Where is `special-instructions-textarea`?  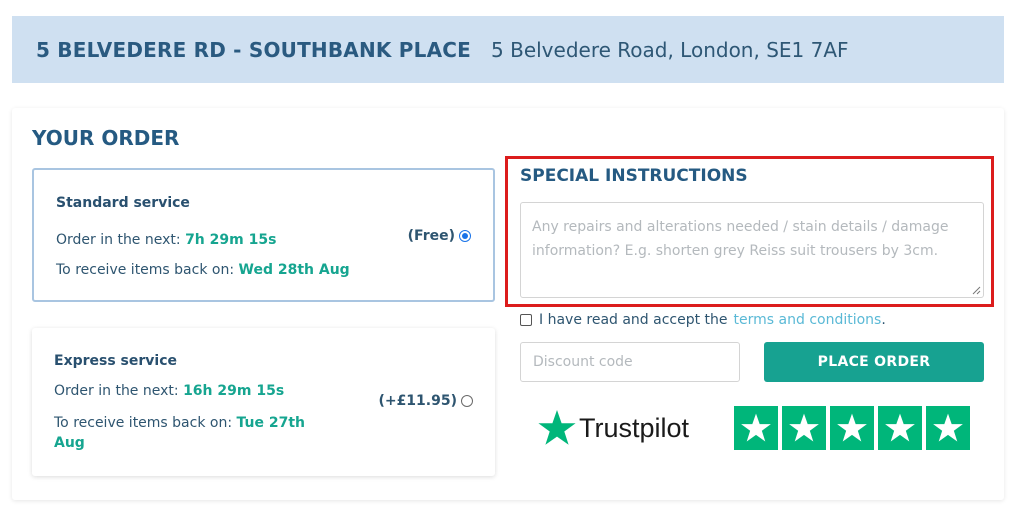 special-instructions-textarea is located at coordinates (752, 250).